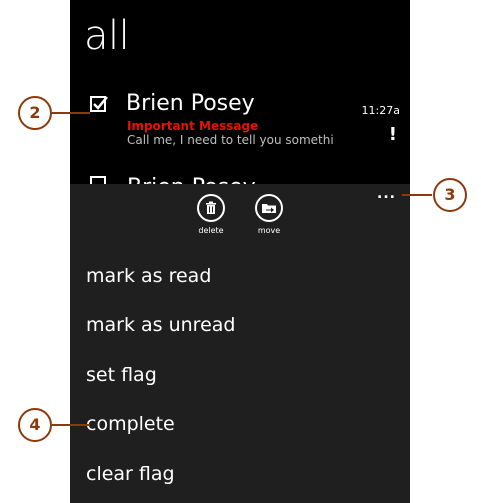 This screenshot has width=481, height=503. I want to click on message-time: 11:27a, so click(380, 110).